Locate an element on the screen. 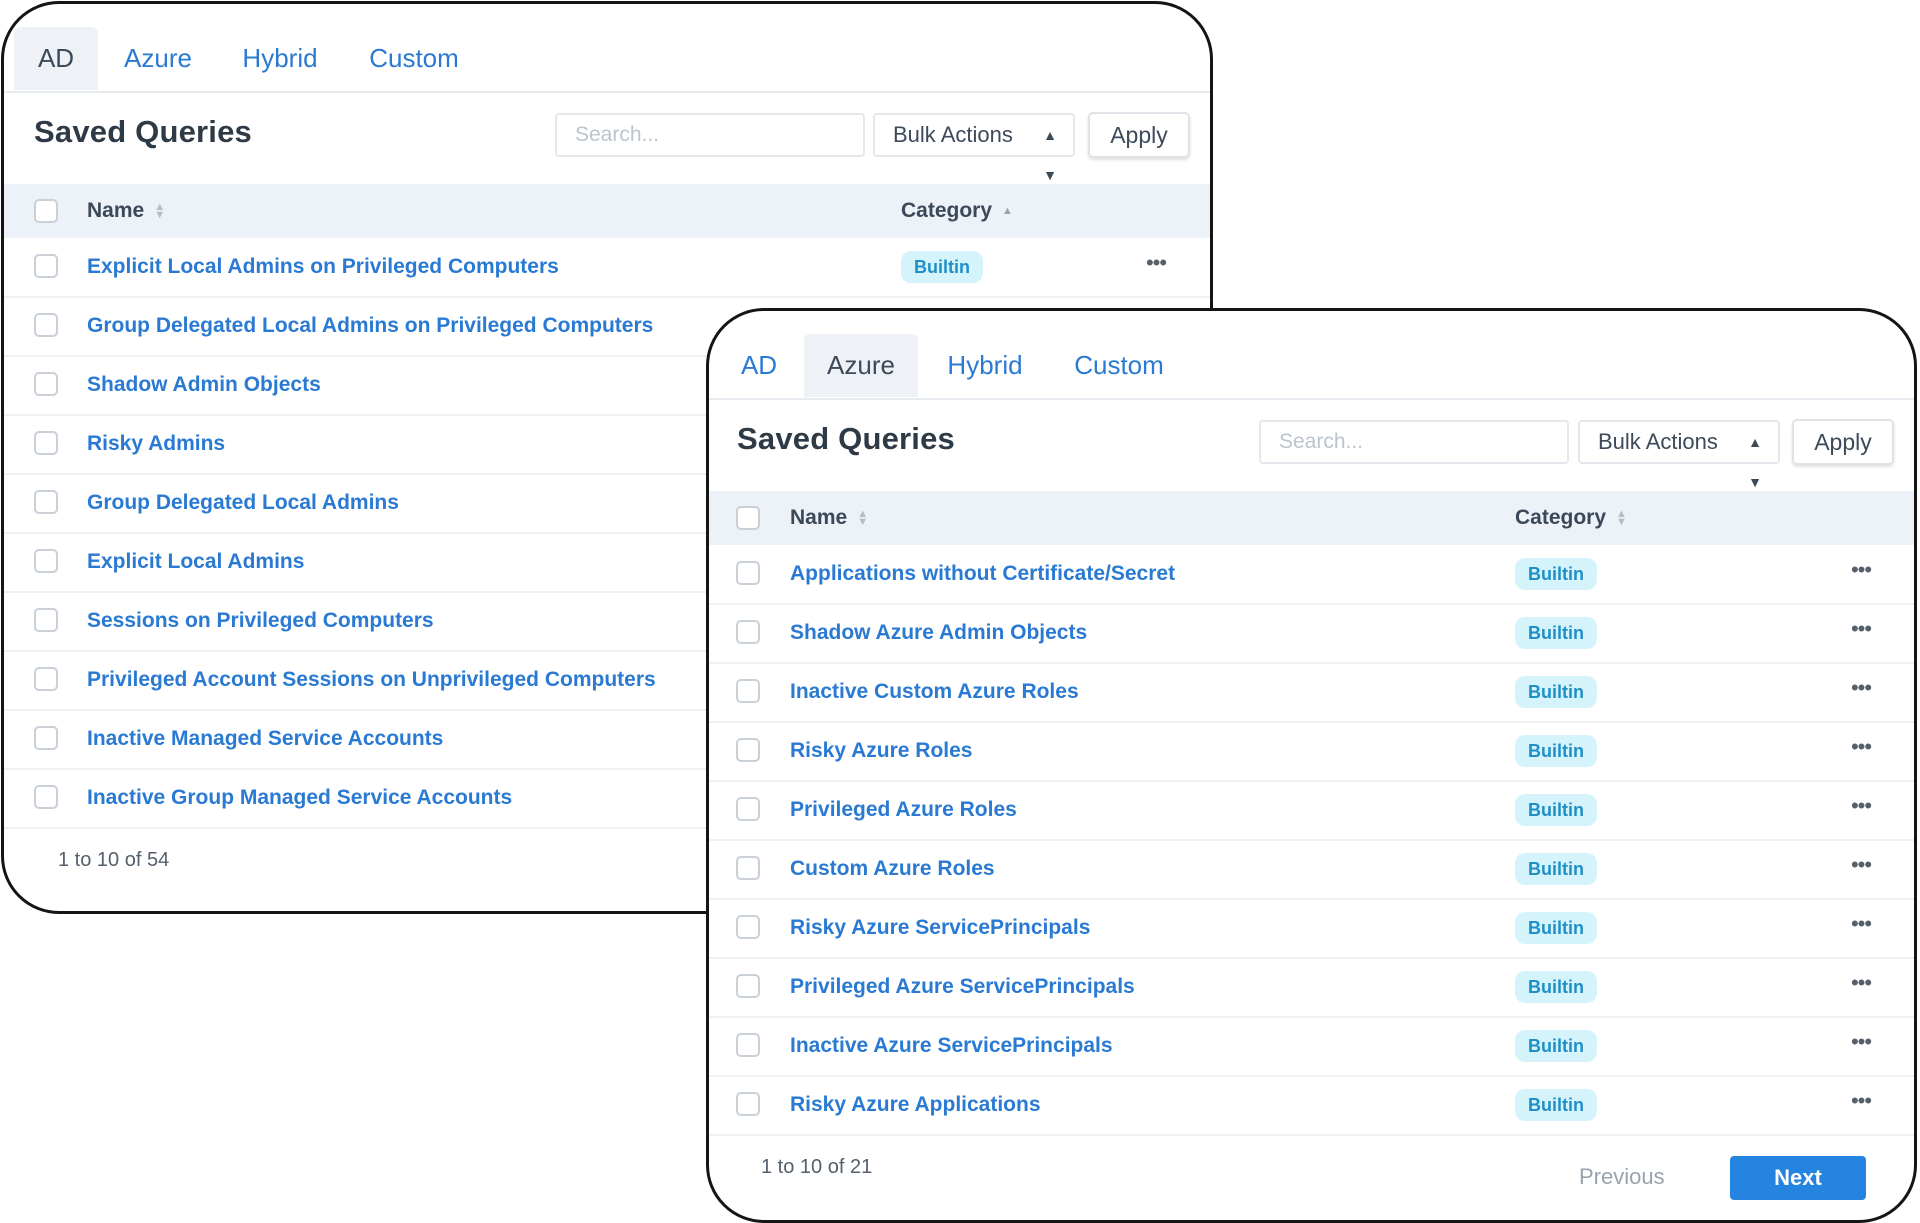 The height and width of the screenshot is (1223, 1920). previous-button: Previous is located at coordinates (1622, 1177).